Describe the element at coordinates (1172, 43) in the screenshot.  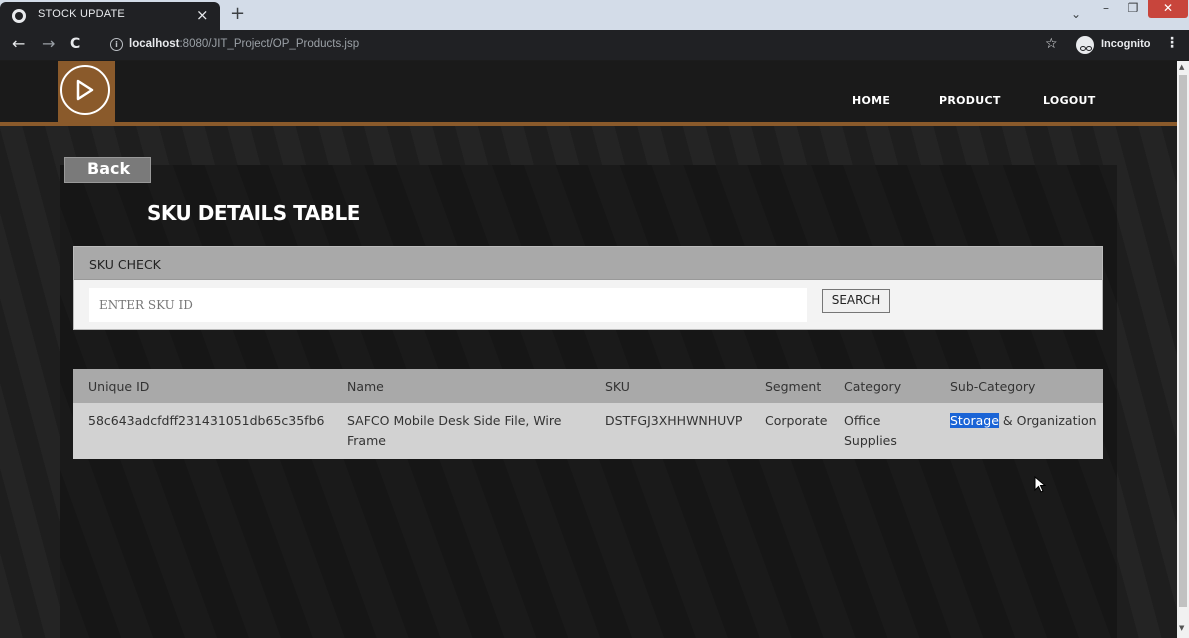
I see `browser-menu-icon: ⋮` at that location.